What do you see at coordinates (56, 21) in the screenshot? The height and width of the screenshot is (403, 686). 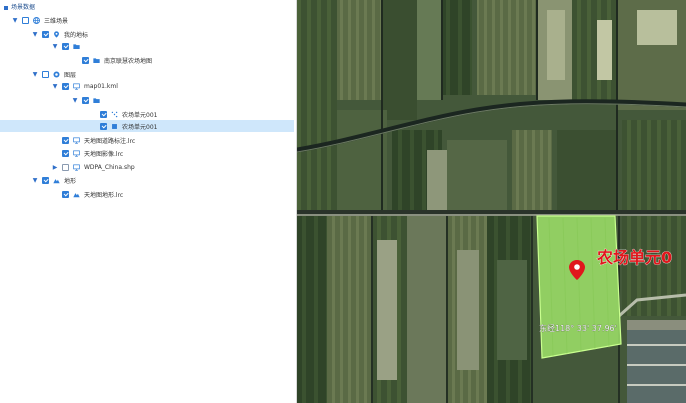 I see `tree-row-label: 三维场景` at bounding box center [56, 21].